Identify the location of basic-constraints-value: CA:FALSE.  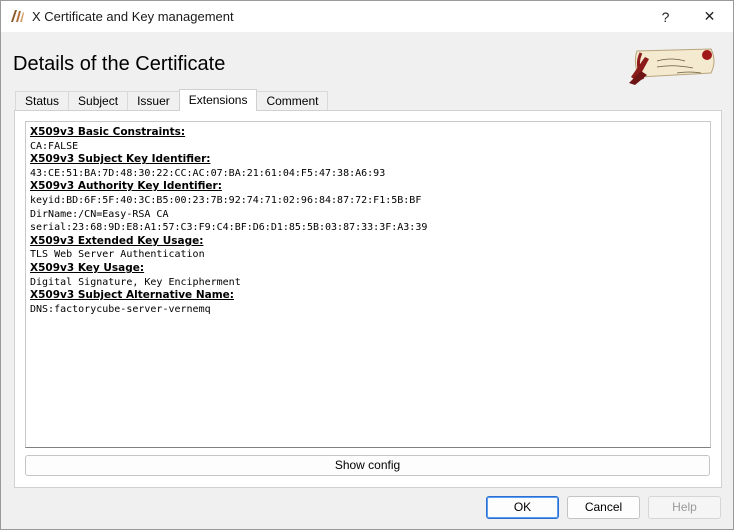
(54, 146).